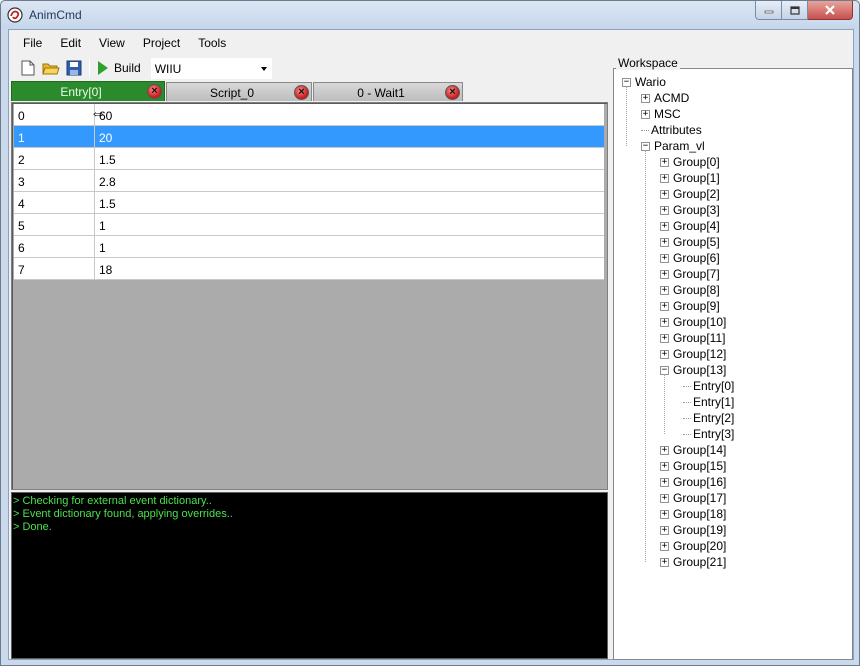 This screenshot has width=860, height=666. What do you see at coordinates (239, 91) in the screenshot?
I see `tab-script-0: Script_0 ×` at bounding box center [239, 91].